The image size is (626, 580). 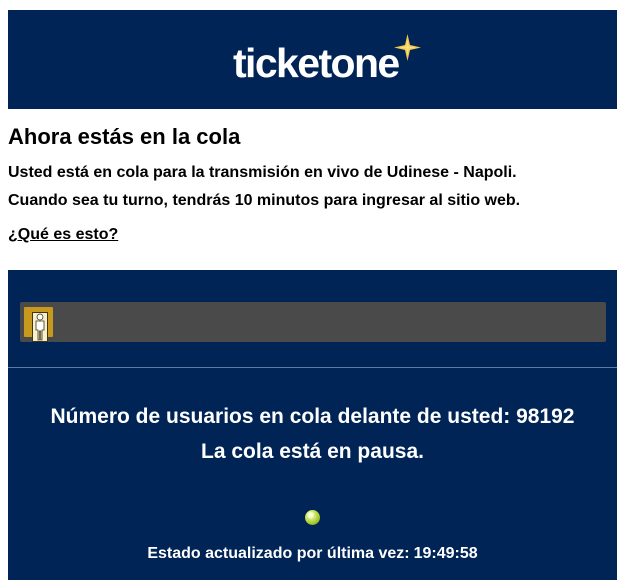 I want to click on person-icon, so click(x=40, y=327).